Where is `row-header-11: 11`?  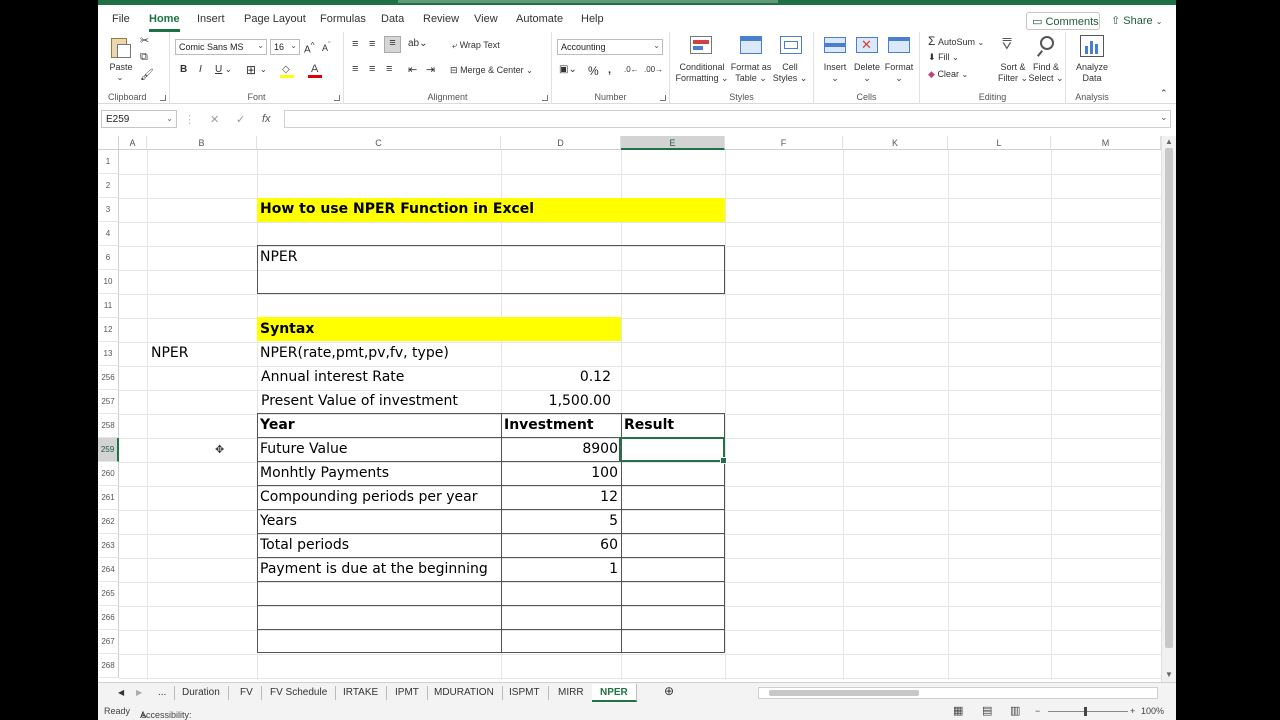 row-header-11: 11 is located at coordinates (108, 306).